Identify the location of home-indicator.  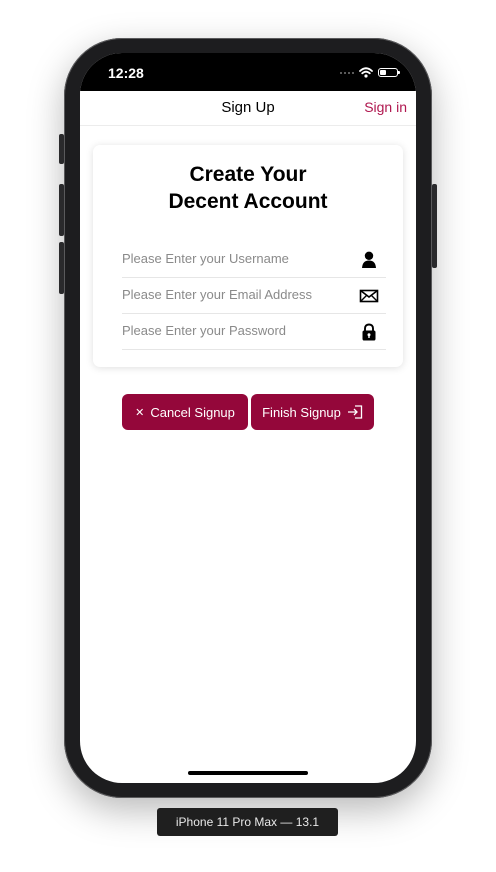
(248, 773).